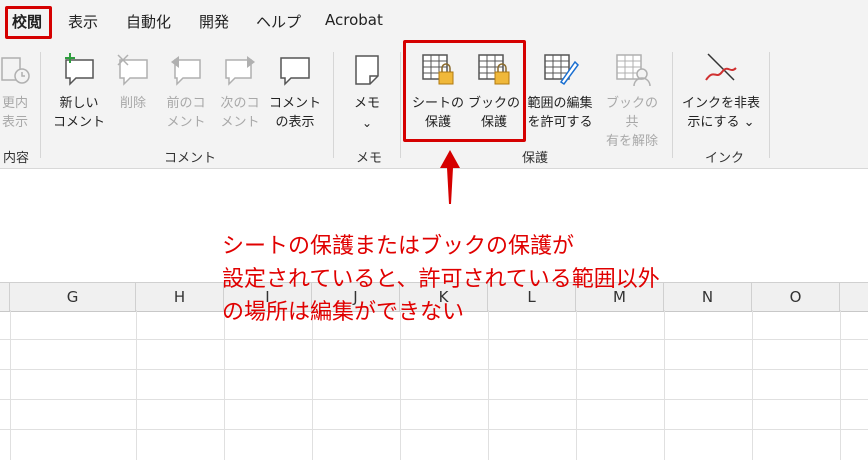  I want to click on allow-edit-ranges-label: 範囲の編集 を許可する, so click(560, 113).